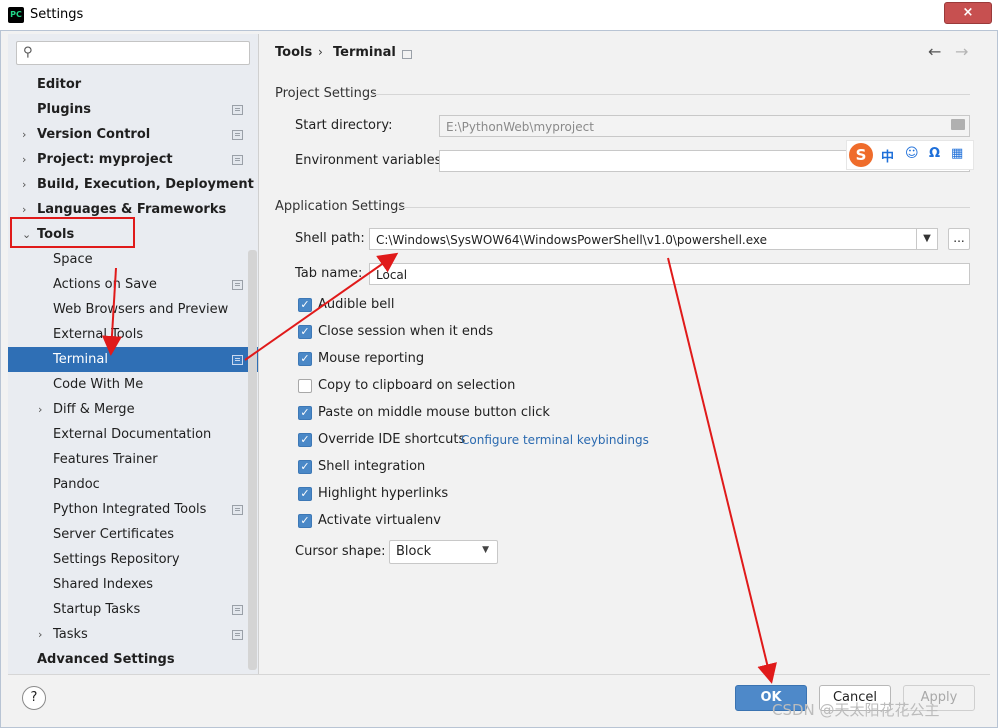 The width and height of the screenshot is (998, 728). What do you see at coordinates (111, 311) in the screenshot?
I see `annotation-arrow-down` at bounding box center [111, 311].